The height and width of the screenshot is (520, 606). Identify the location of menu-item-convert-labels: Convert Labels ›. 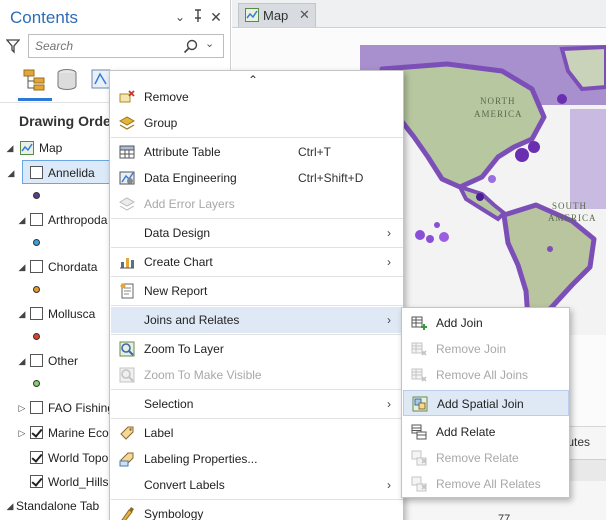
(257, 485).